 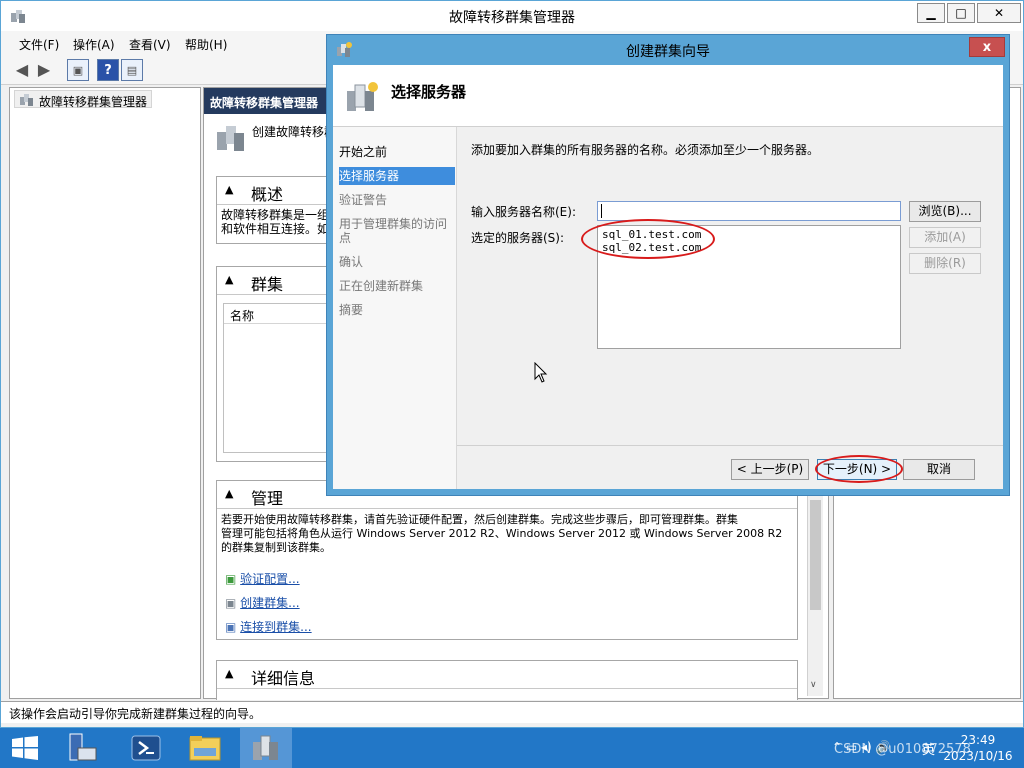 I want to click on create-cluster-heading: 创建故障转移群, so click(x=294, y=131).